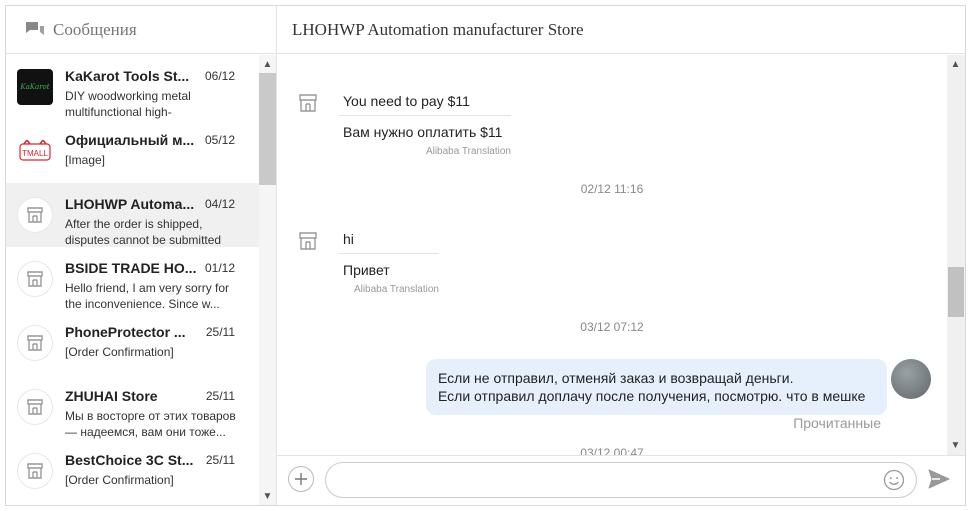 The width and height of the screenshot is (971, 511). I want to click on conversation-item-official: TMALL Официальный м... 05/12 [Image], so click(132, 151).